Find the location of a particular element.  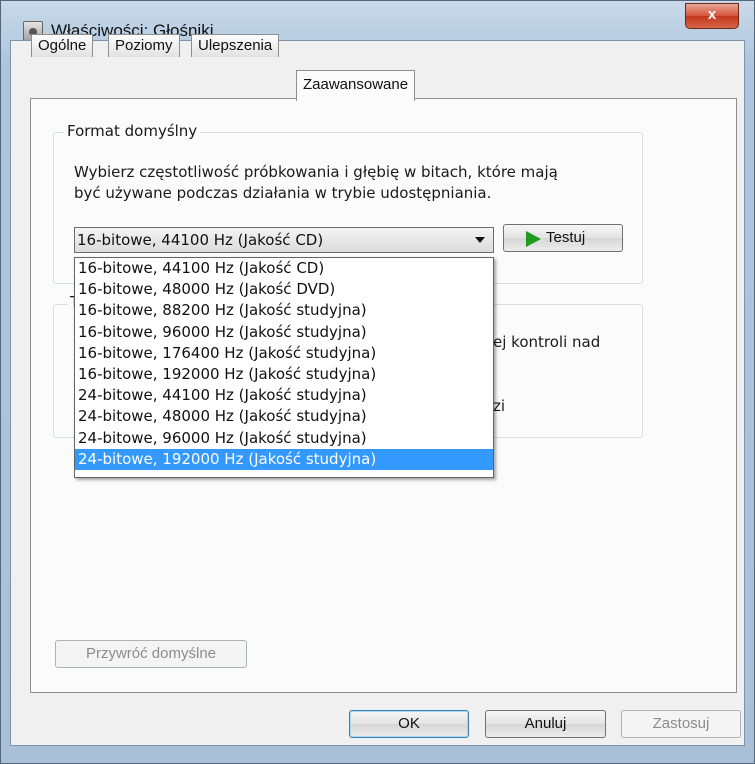

list-item: 24-bitowe, 96000 Hz (Jakość studyjna) is located at coordinates (284, 438).